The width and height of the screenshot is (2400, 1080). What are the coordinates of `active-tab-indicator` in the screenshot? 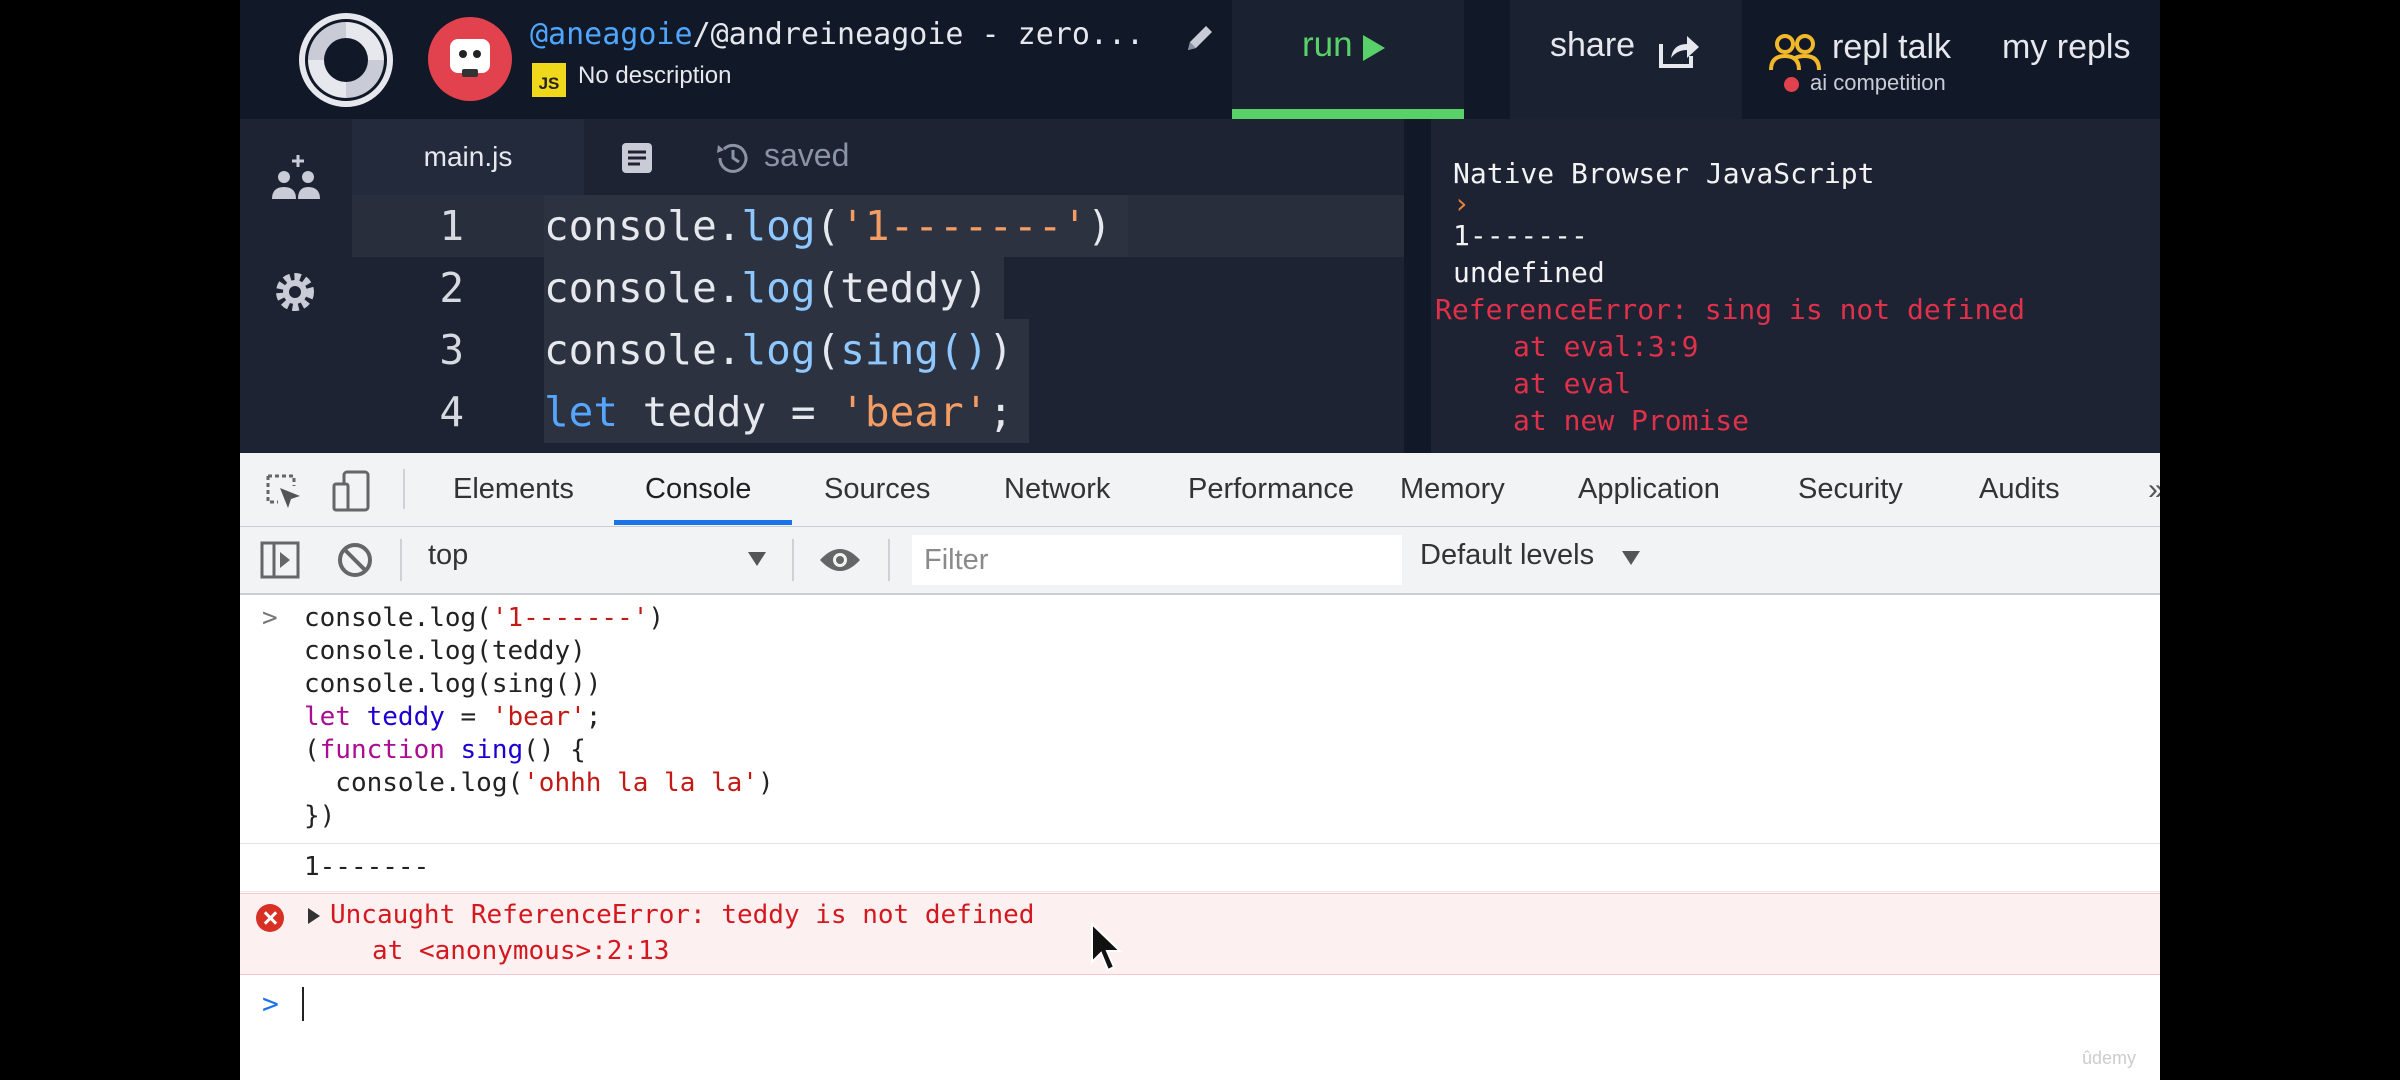 It's located at (703, 522).